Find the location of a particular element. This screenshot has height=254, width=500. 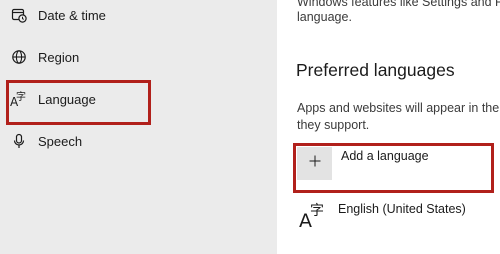

sidebar-item-speech: Speech is located at coordinates (138, 141).